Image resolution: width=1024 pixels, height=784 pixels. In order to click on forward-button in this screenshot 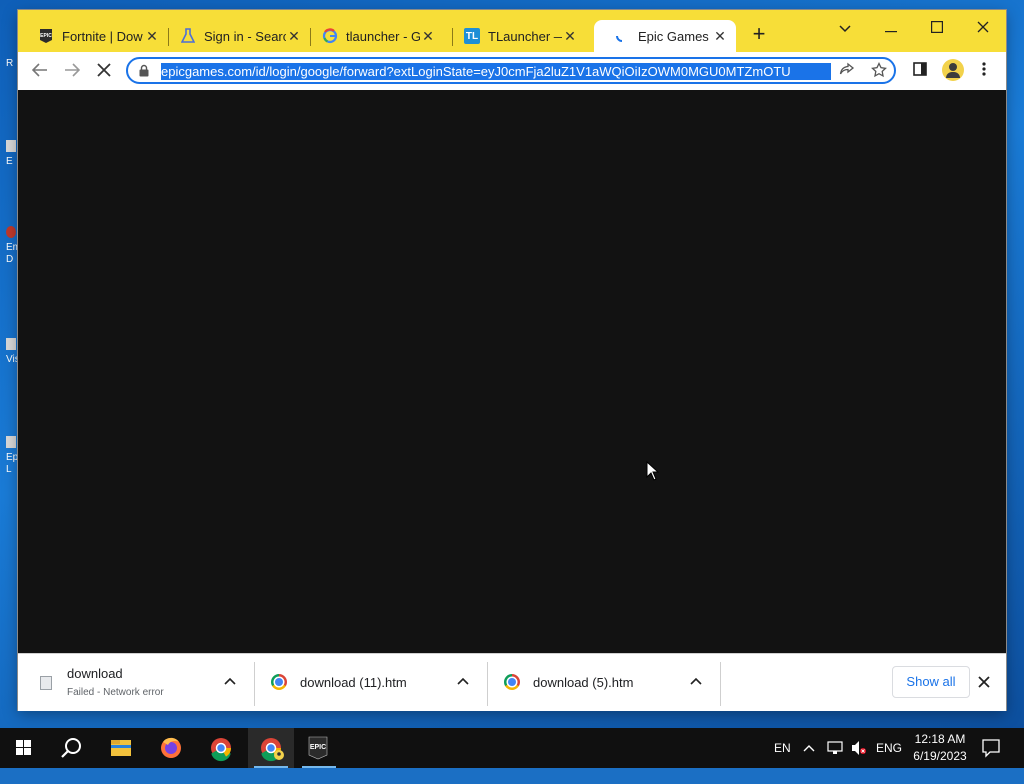, I will do `click(72, 71)`.